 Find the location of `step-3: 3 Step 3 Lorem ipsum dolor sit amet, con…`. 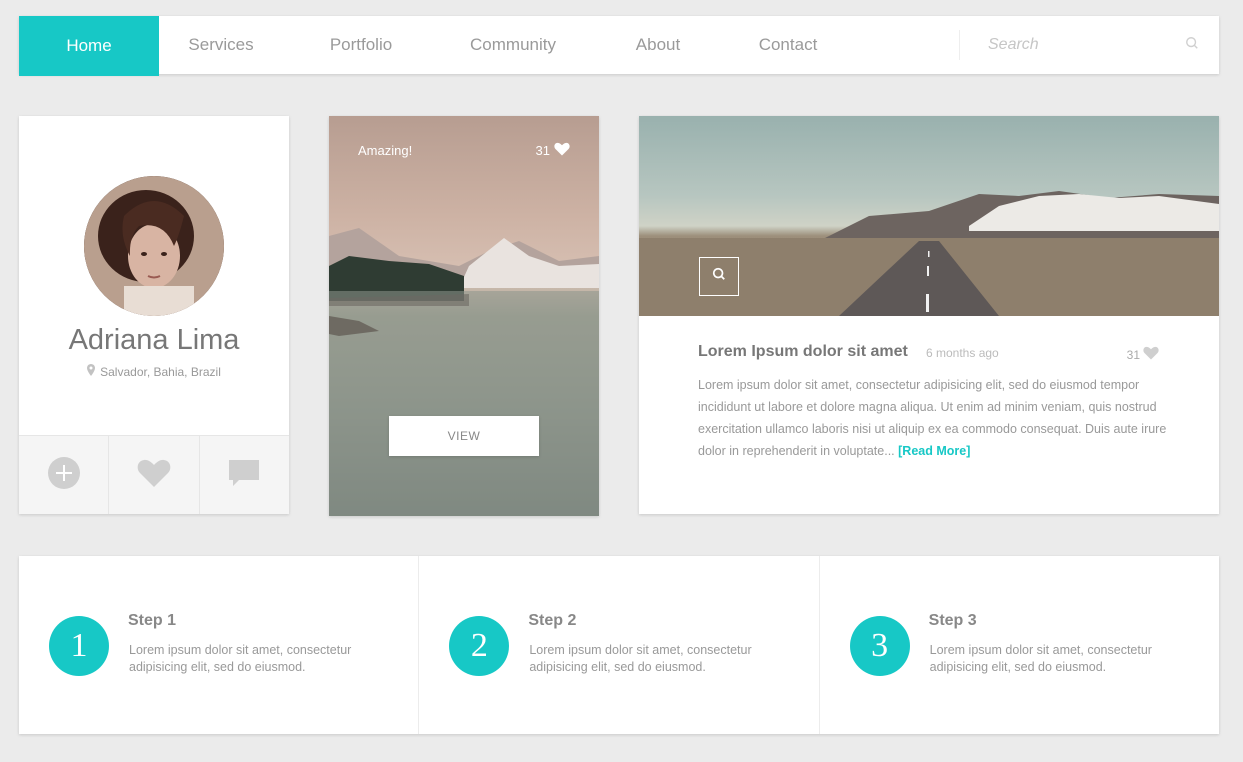

step-3: 3 Step 3 Lorem ipsum dolor sit amet, con… is located at coordinates (1019, 645).